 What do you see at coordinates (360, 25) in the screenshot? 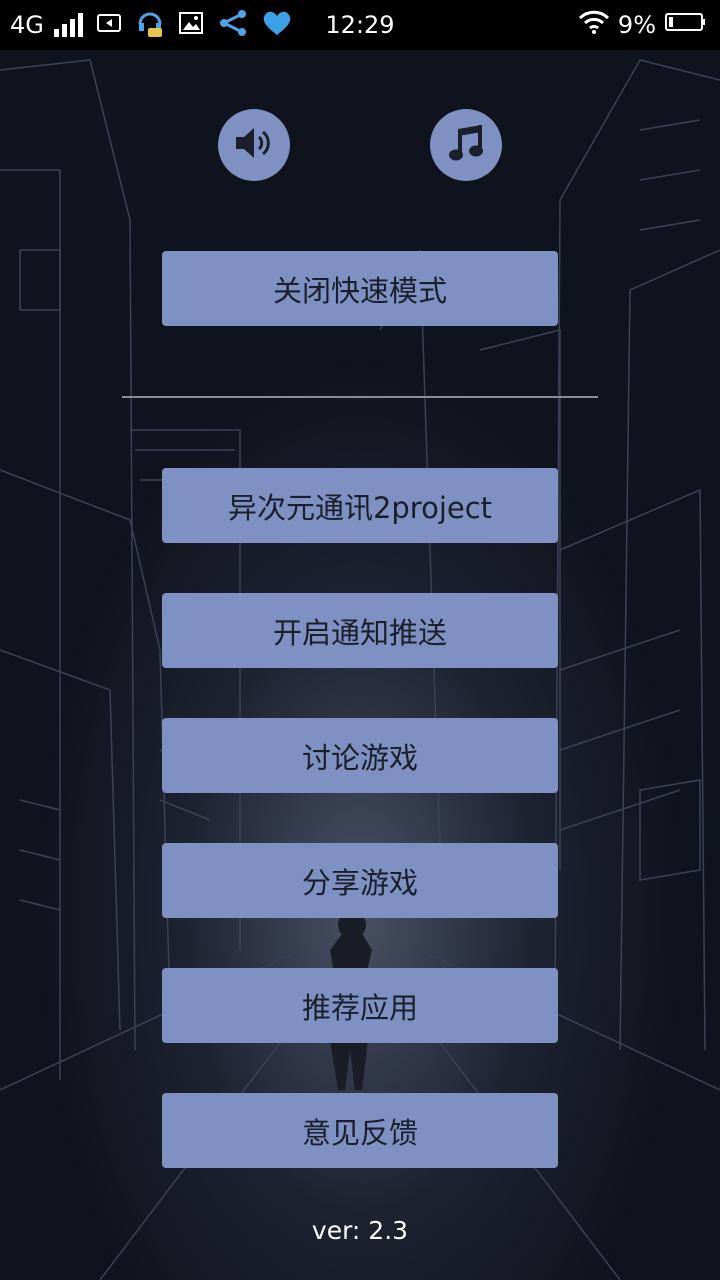
I see `status-bar: 4G 12:29 9%` at bounding box center [360, 25].